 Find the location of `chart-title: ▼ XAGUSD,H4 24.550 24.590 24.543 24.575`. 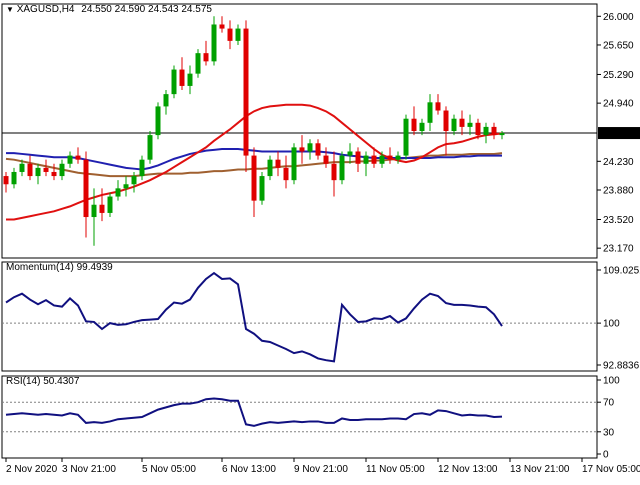

chart-title: ▼ XAGUSD,H4 24.550 24.590 24.543 24.575 is located at coordinates (109, 9).